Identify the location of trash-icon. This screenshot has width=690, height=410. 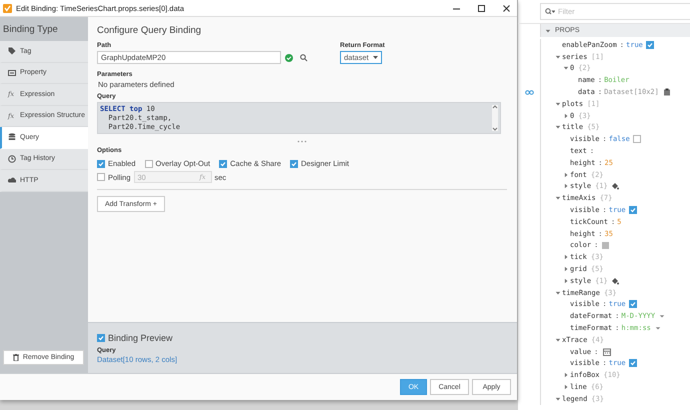
(15, 357).